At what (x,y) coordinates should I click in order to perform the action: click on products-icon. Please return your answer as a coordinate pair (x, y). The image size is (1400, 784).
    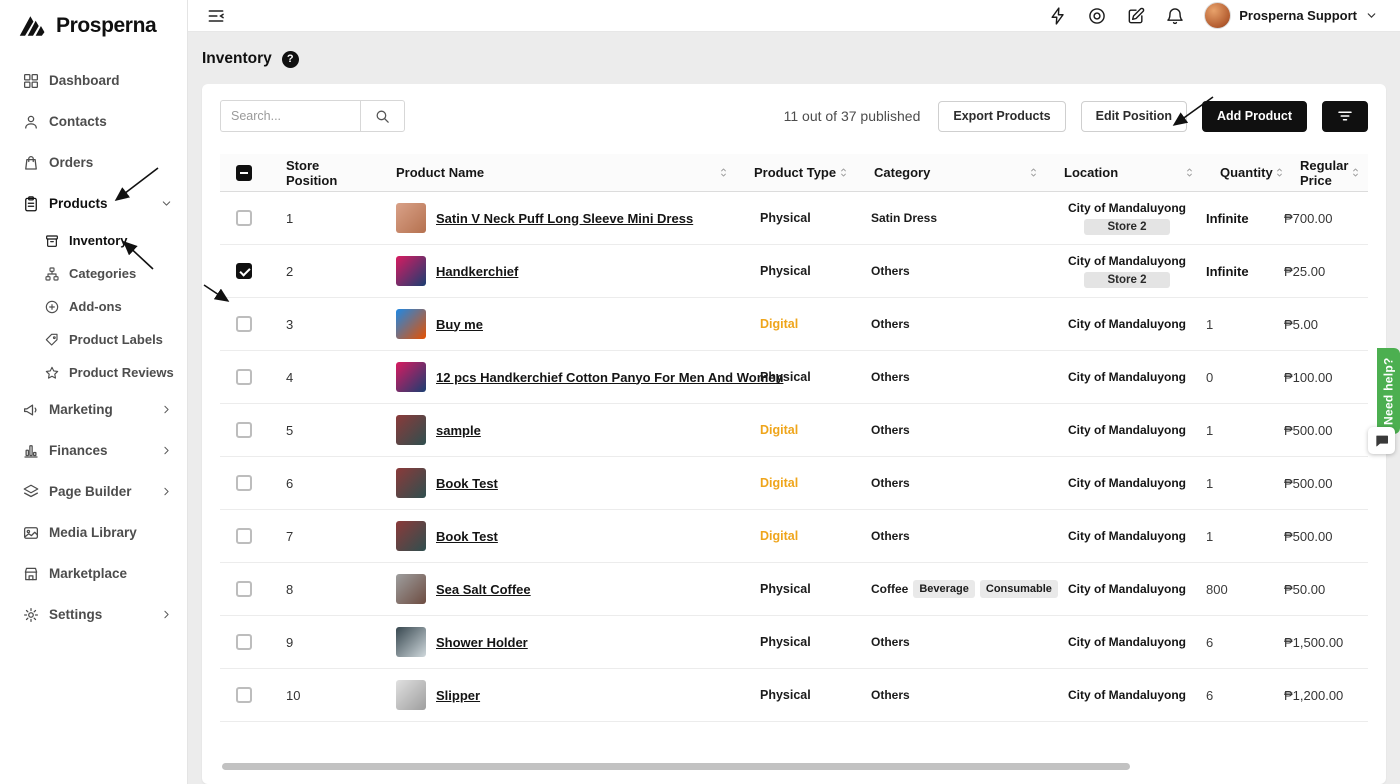
    Looking at the image, I should click on (31, 204).